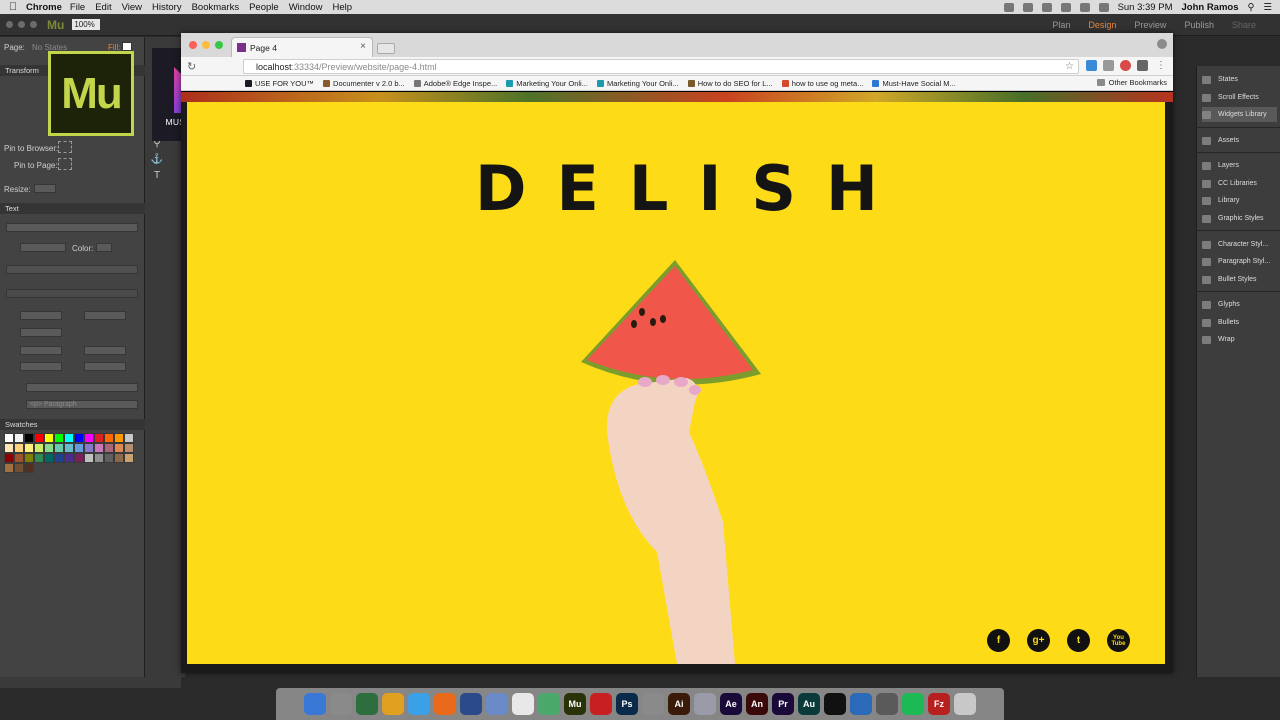 This screenshot has height=720, width=1280. Describe the element at coordinates (575, 704) in the screenshot. I see `dock-app-icon: Mu` at that location.